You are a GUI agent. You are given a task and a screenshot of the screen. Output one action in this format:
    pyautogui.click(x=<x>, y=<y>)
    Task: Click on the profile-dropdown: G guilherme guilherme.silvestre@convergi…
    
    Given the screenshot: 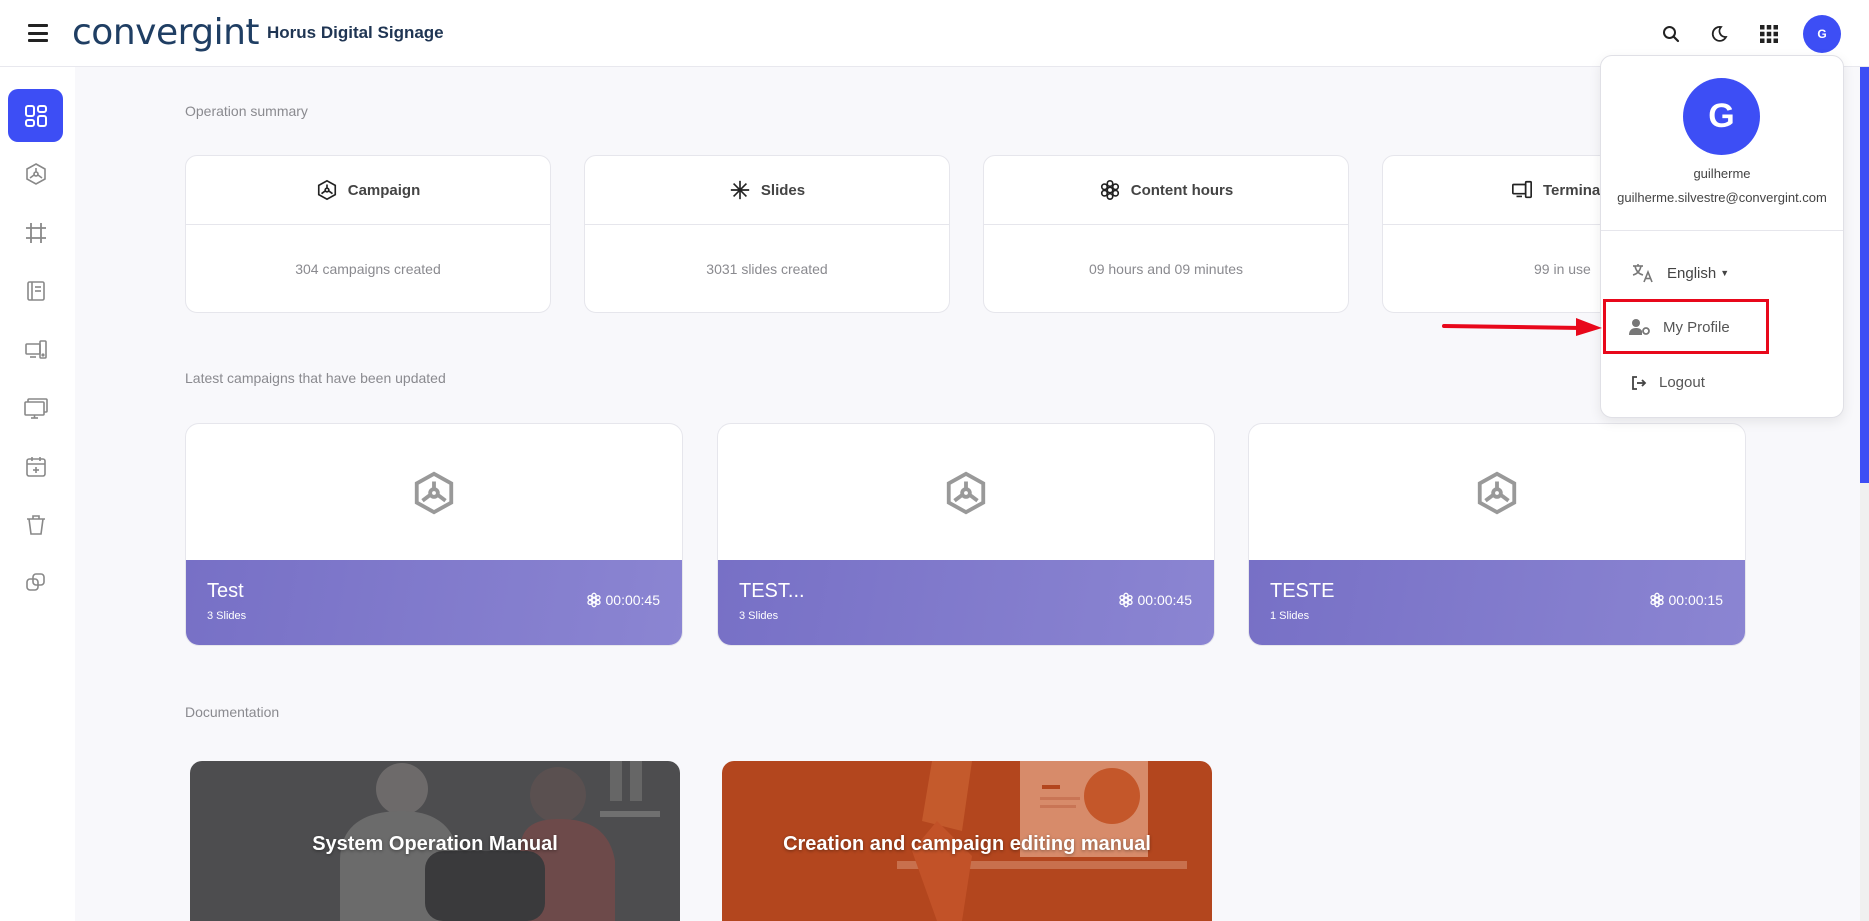 What is the action you would take?
    pyautogui.click(x=1722, y=236)
    